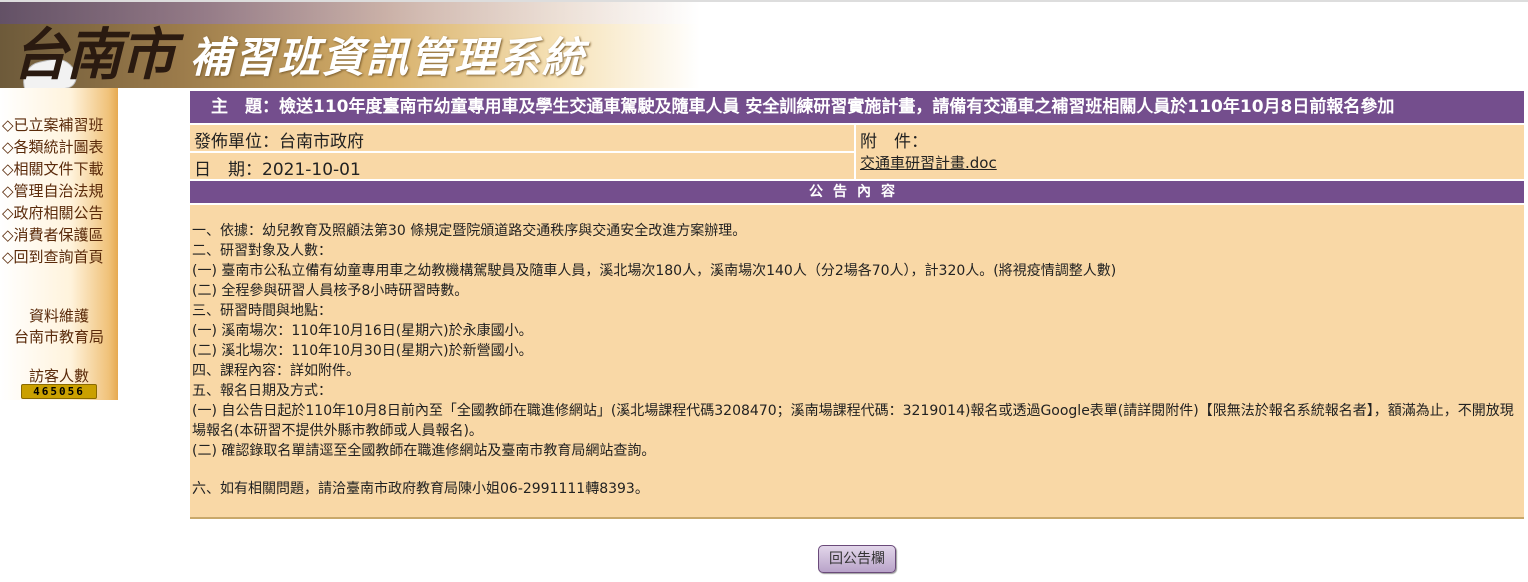 The image size is (1528, 582). What do you see at coordinates (53, 169) in the screenshot?
I see `sidebar-item-document-download: ◇相關文件下載` at bounding box center [53, 169].